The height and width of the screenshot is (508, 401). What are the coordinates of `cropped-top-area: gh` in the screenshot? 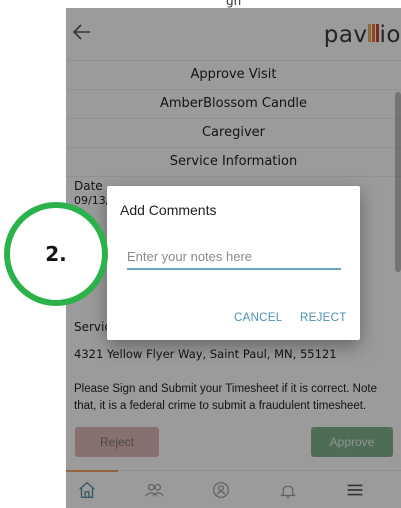 It's located at (200, 4).